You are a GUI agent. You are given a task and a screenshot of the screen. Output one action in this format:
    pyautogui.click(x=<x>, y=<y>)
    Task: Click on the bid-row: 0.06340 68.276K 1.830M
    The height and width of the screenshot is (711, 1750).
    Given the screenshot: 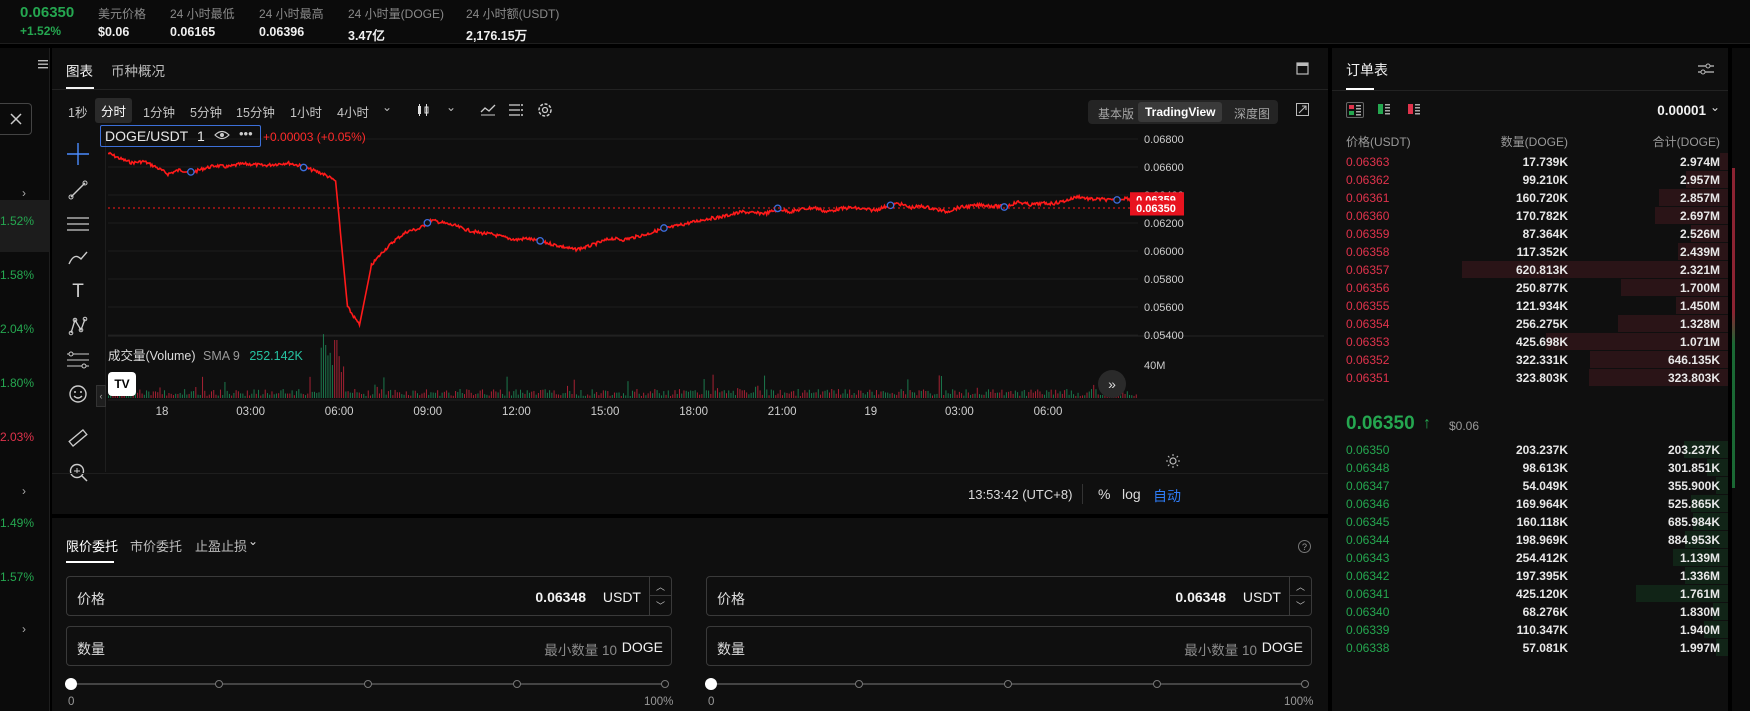 What is the action you would take?
    pyautogui.click(x=1530, y=612)
    